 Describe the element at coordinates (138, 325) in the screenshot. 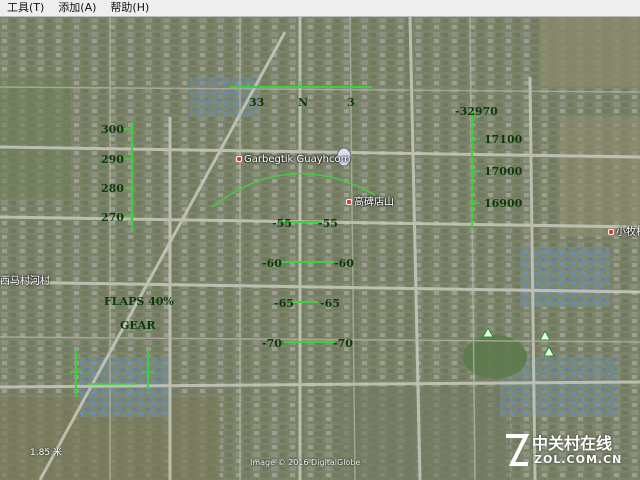

I see `gear-indicator: GEAR` at that location.